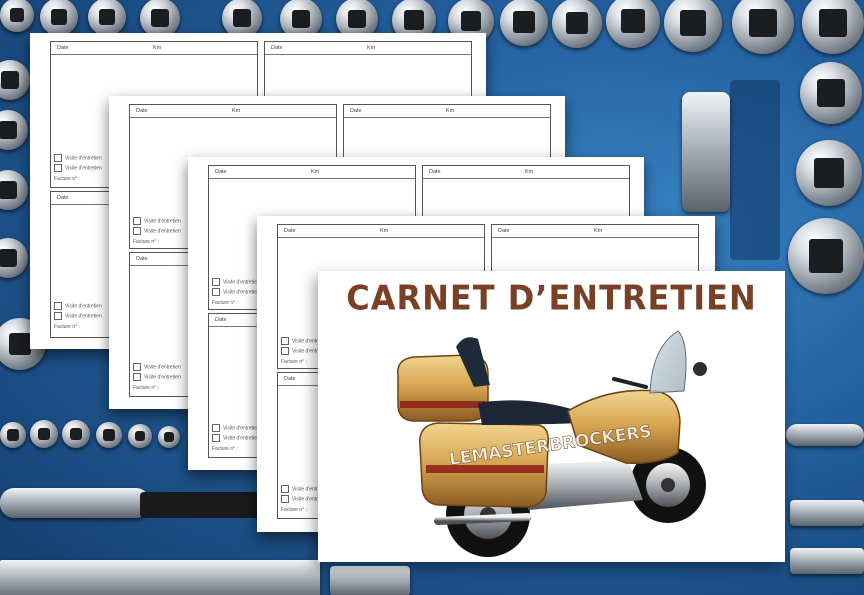 The width and height of the screenshot is (864, 595). Describe the element at coordinates (205, 505) in the screenshot. I see `ratchet-grip` at that location.